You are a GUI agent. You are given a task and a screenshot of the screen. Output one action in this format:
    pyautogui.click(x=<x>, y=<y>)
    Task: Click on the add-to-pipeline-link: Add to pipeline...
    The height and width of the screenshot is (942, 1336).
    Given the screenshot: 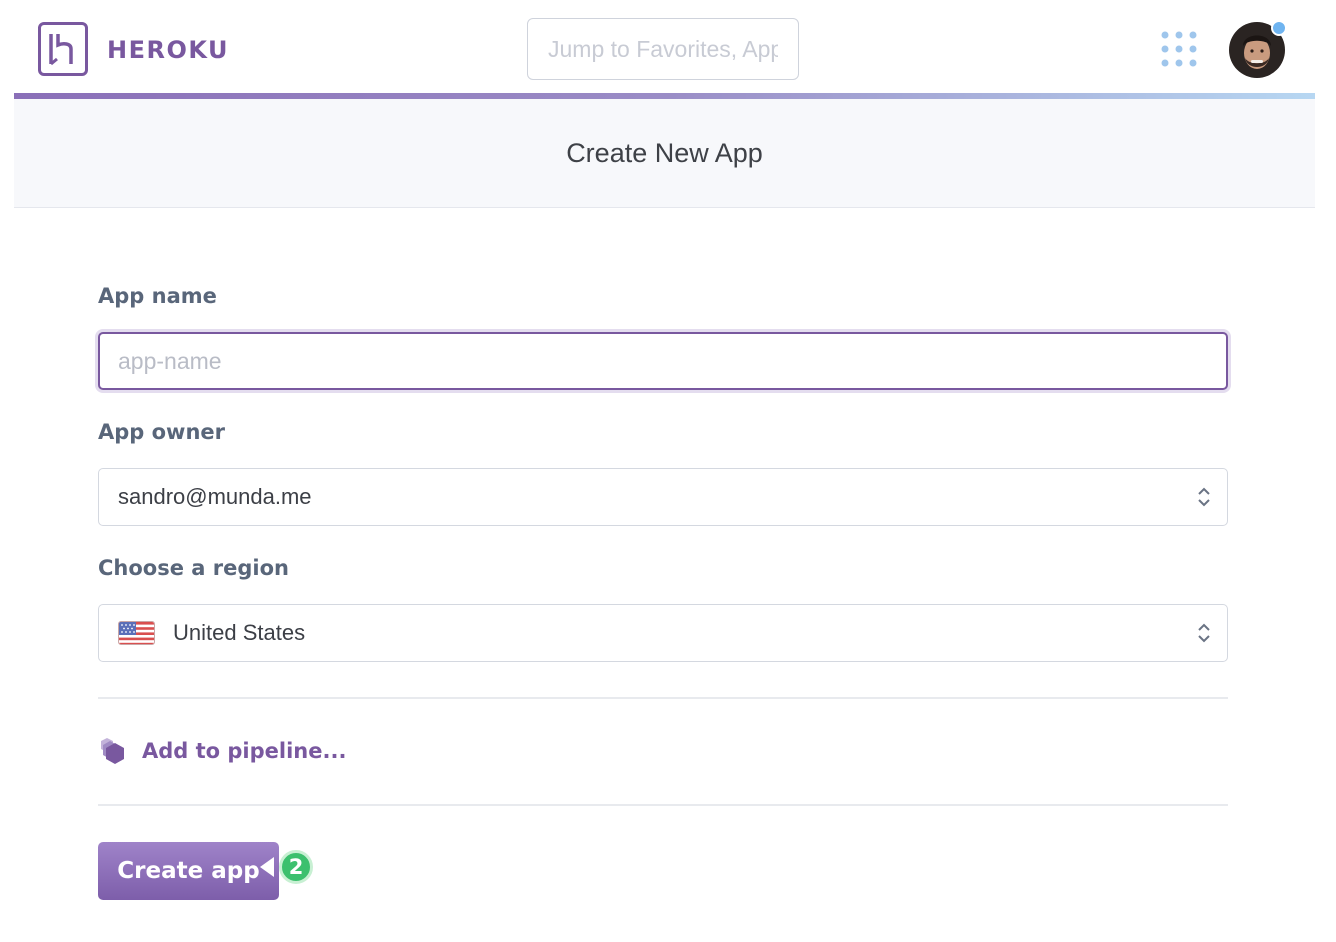 What is the action you would take?
    pyautogui.click(x=222, y=751)
    